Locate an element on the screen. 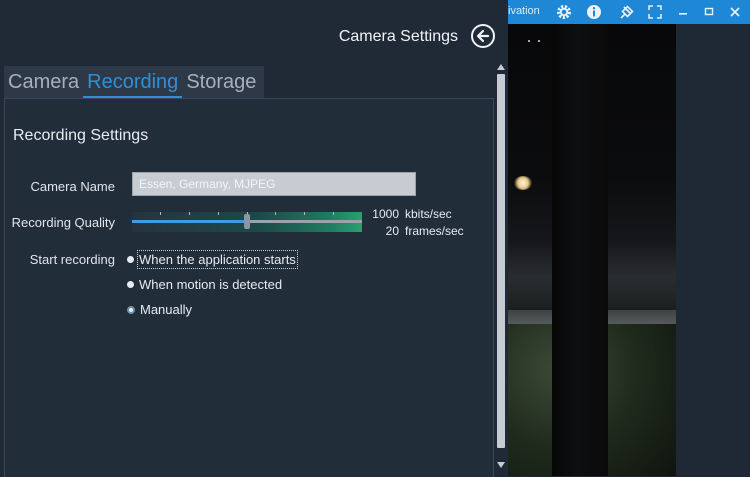 The image size is (750, 477). vertical-scrollbar is located at coordinates (501, 269).